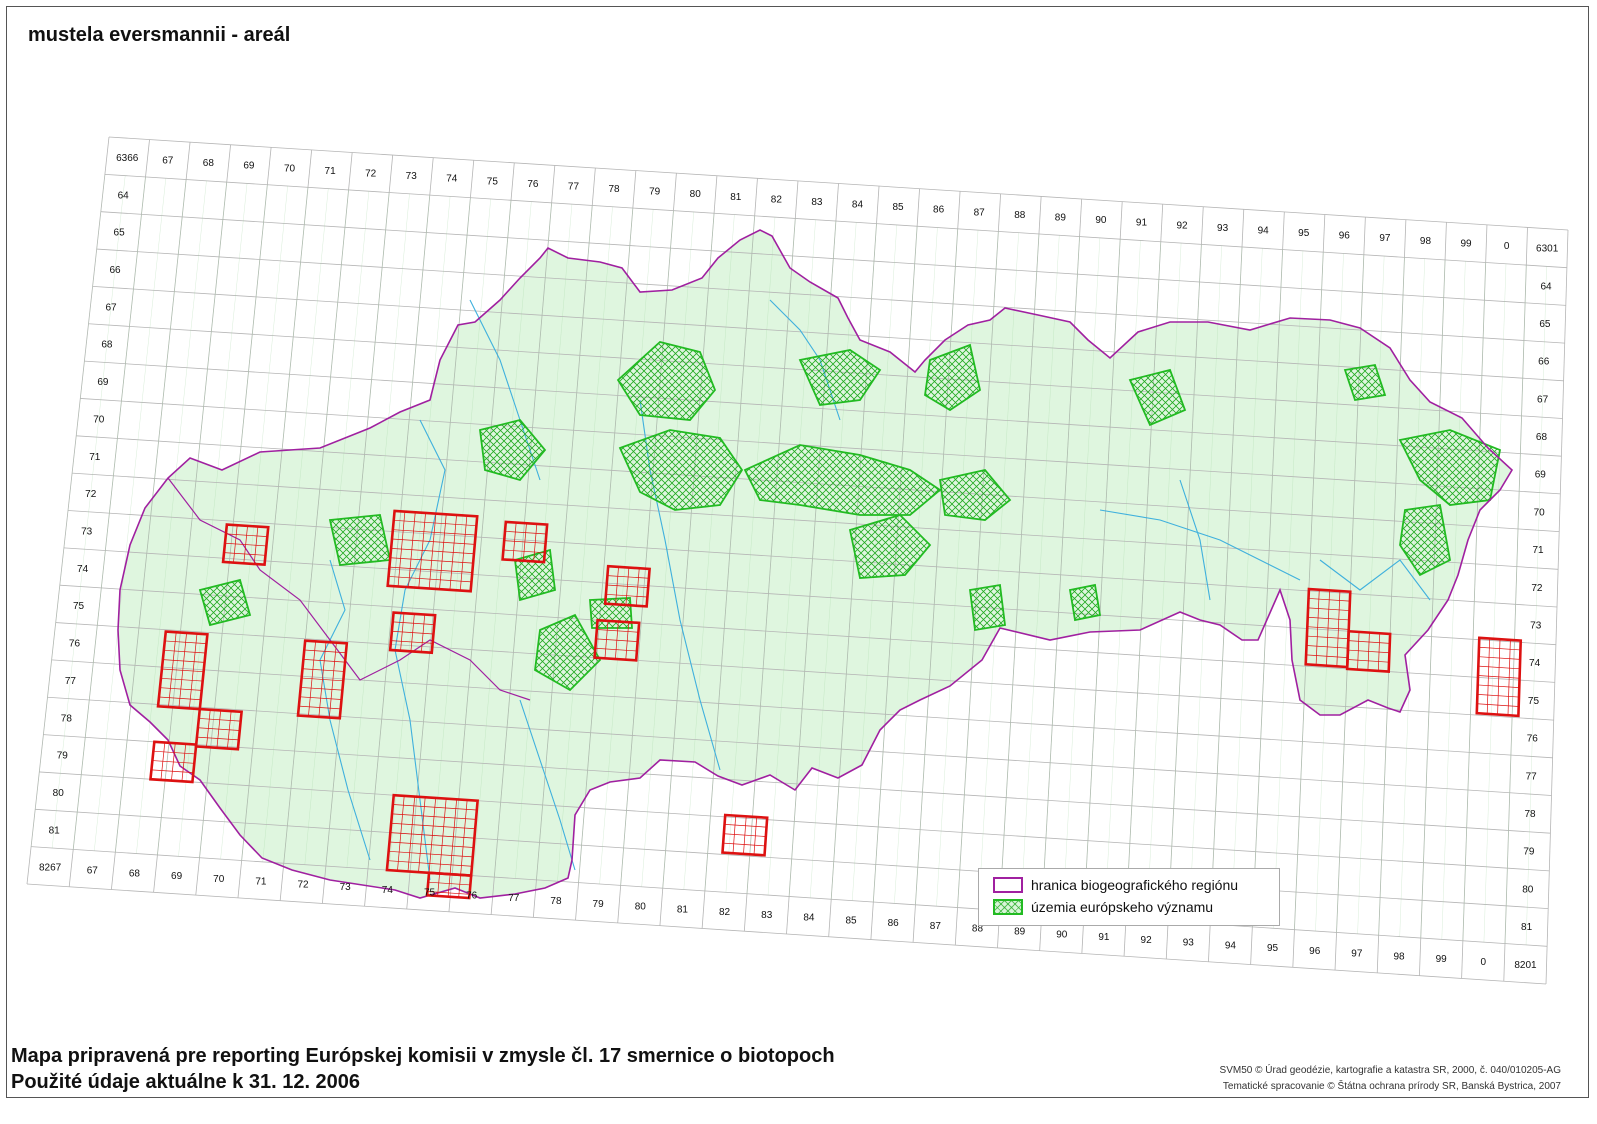 This screenshot has width=1597, height=1124. What do you see at coordinates (696, 194) in the screenshot?
I see `grid-label-top: 80` at bounding box center [696, 194].